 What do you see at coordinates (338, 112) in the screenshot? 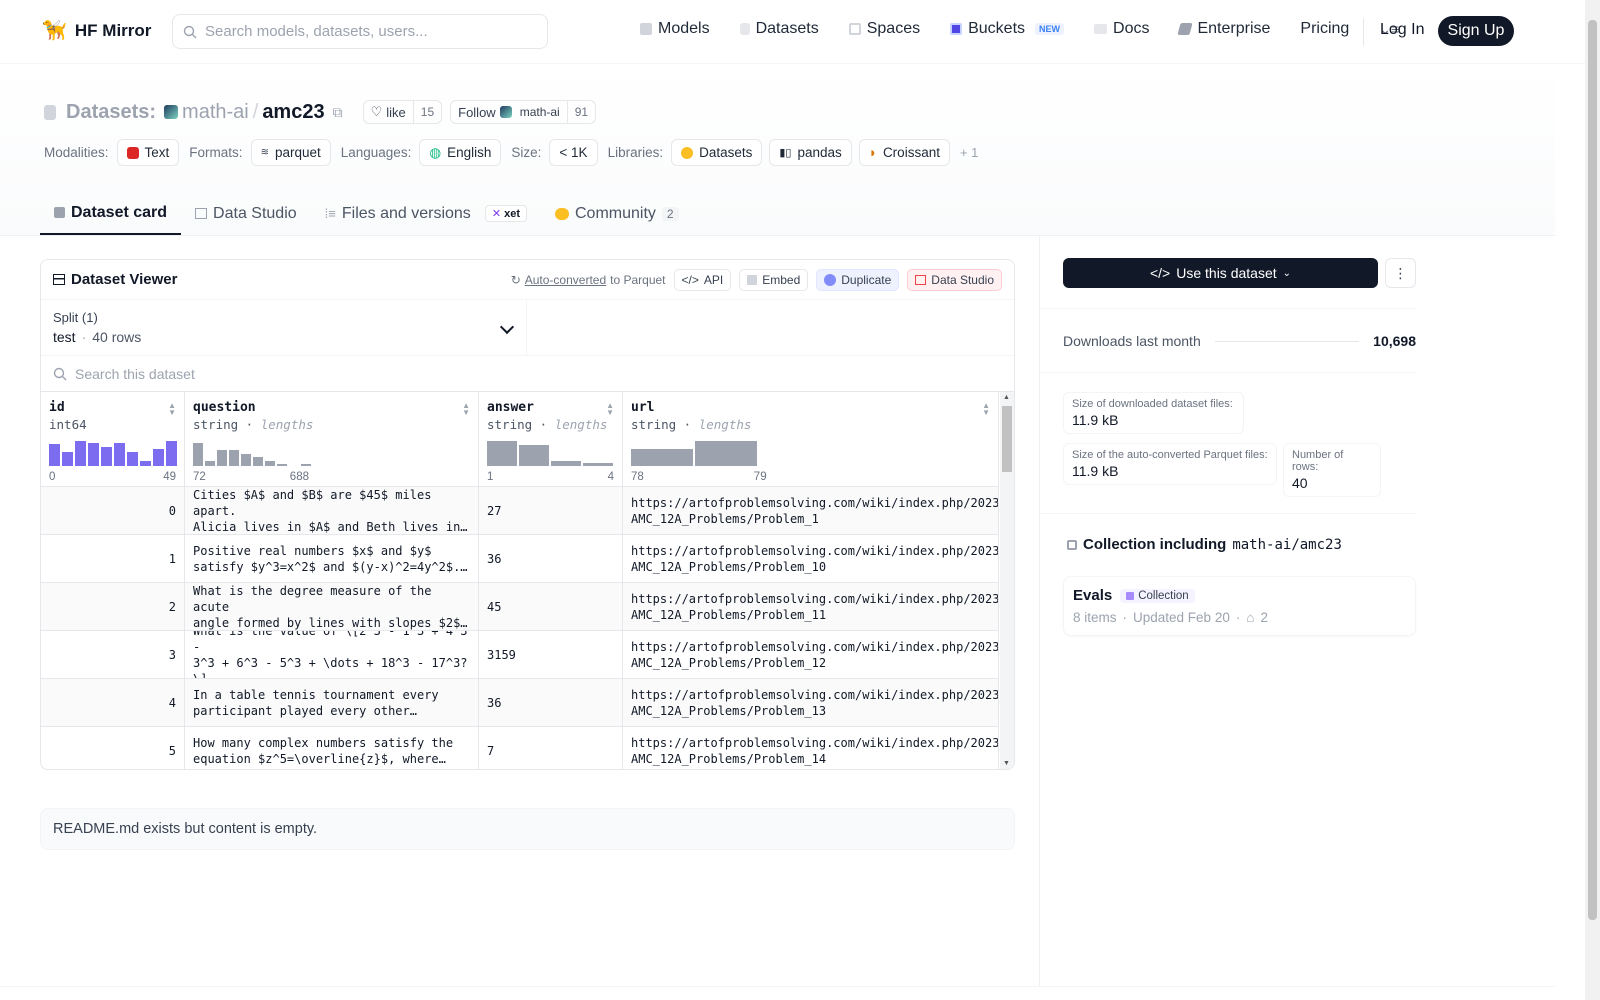
I see `copy-icon: ⧉` at bounding box center [338, 112].